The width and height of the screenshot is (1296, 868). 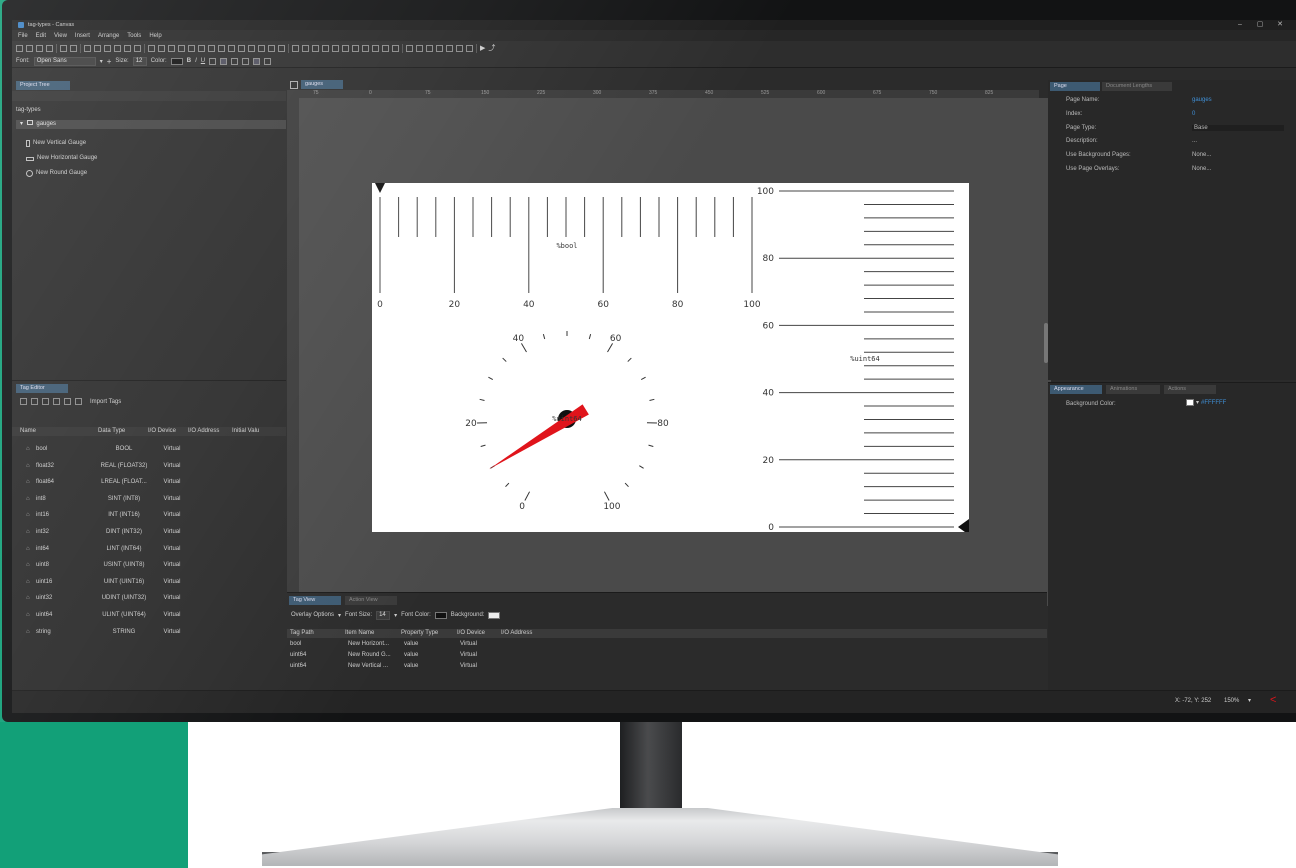 I want to click on tag-row: ⌂ string STRING Virtual, so click(x=106, y=632).